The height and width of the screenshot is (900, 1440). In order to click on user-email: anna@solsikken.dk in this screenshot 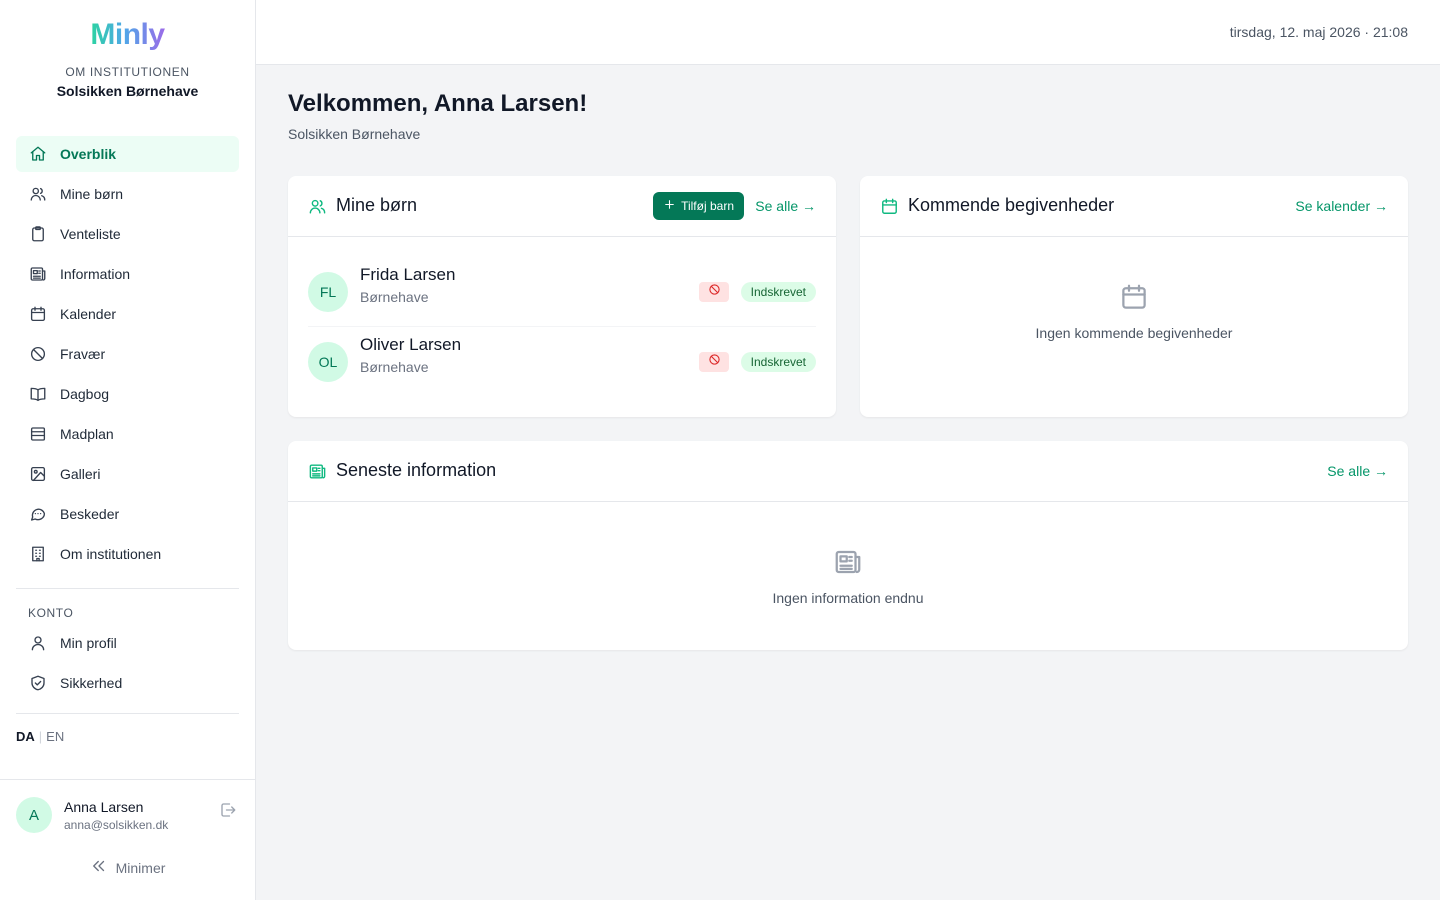, I will do `click(116, 825)`.